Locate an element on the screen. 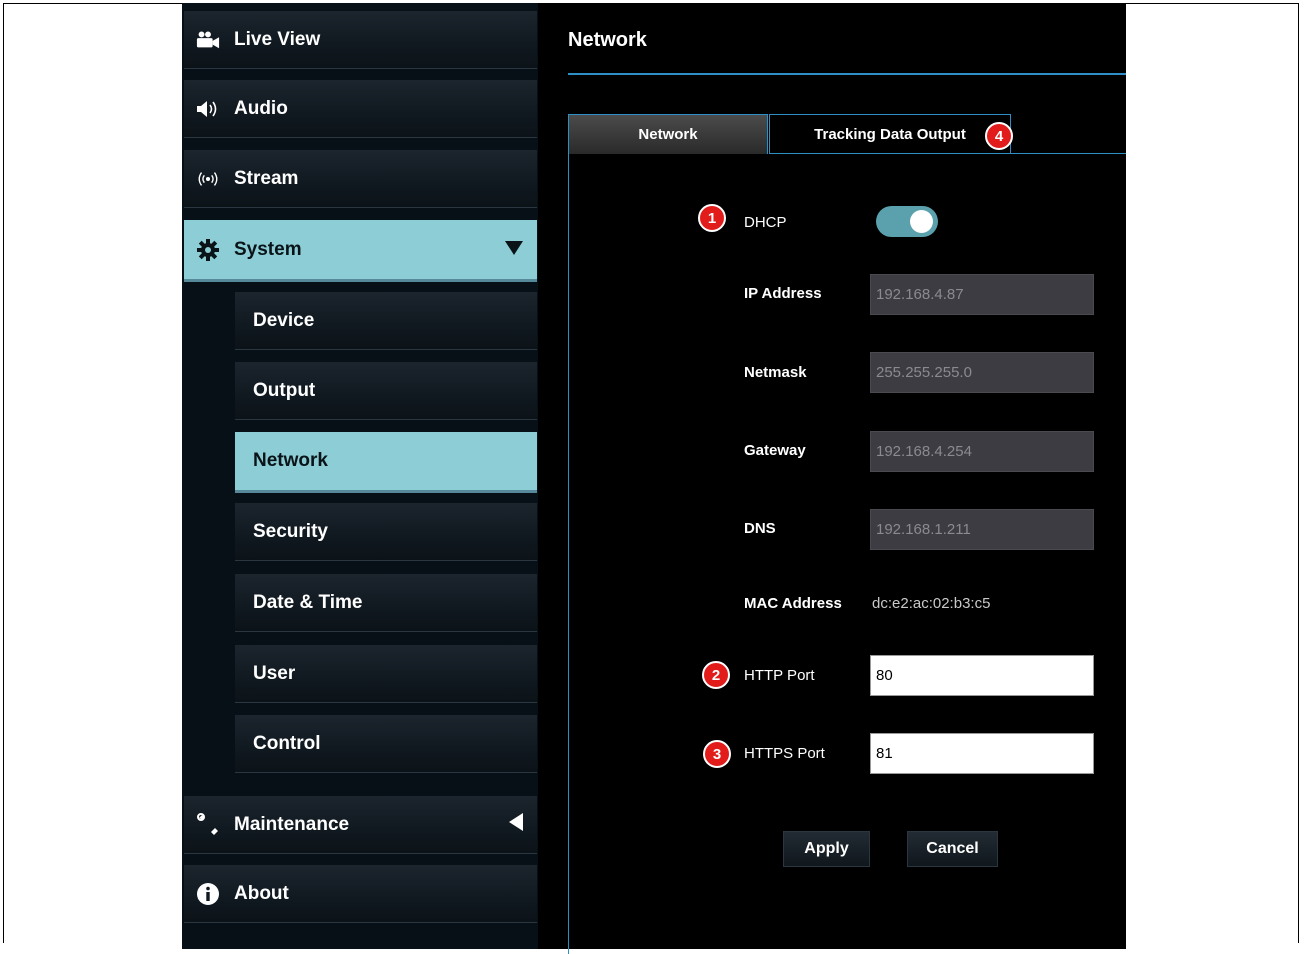 This screenshot has height=954, width=1306. page-title: Network is located at coordinates (607, 40).